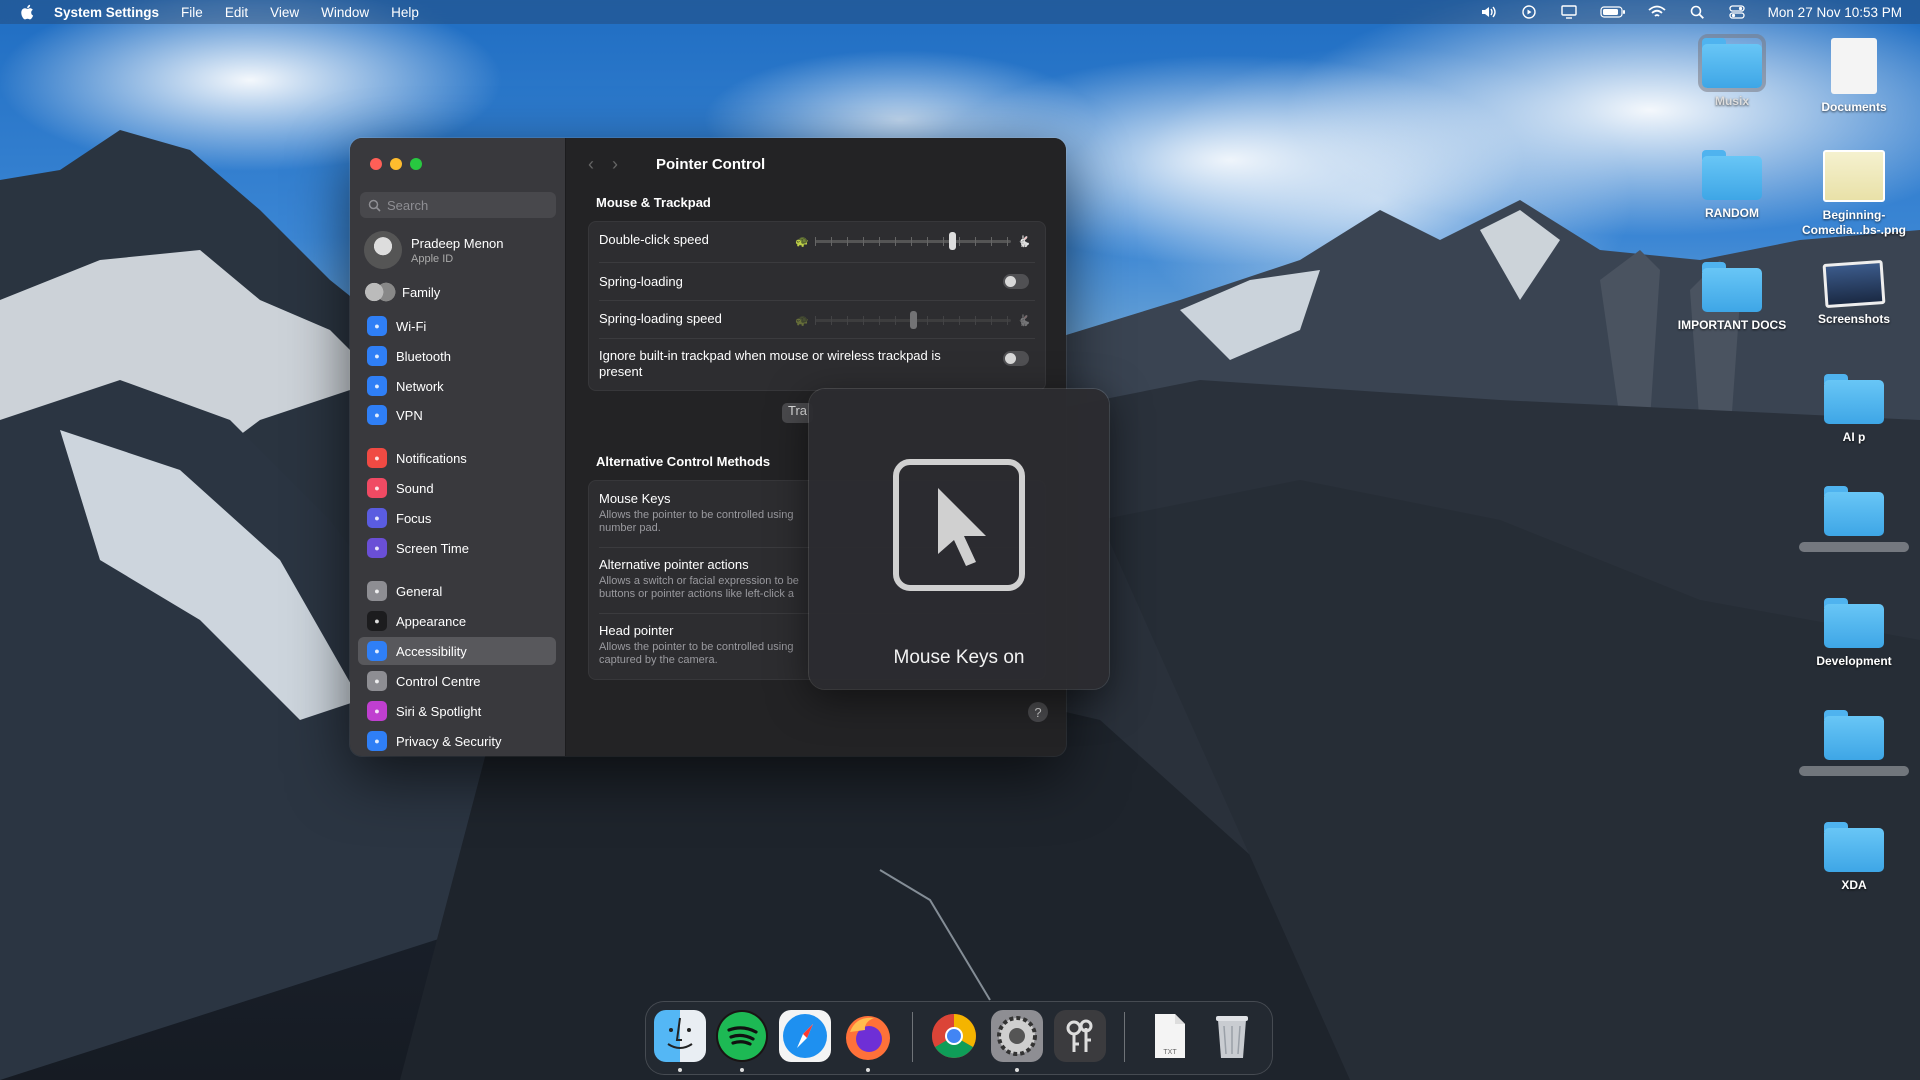  What do you see at coordinates (1016, 358) in the screenshot?
I see `ignore-trackpad-toggle` at bounding box center [1016, 358].